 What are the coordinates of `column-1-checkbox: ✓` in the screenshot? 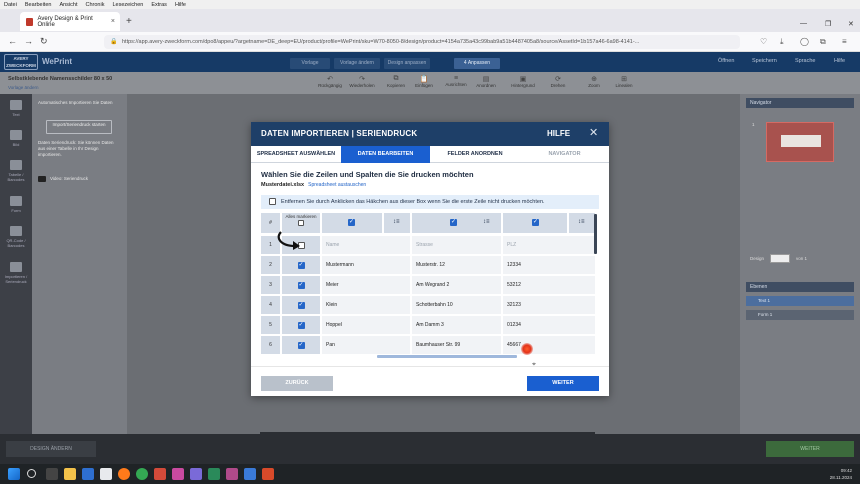 It's located at (351, 222).